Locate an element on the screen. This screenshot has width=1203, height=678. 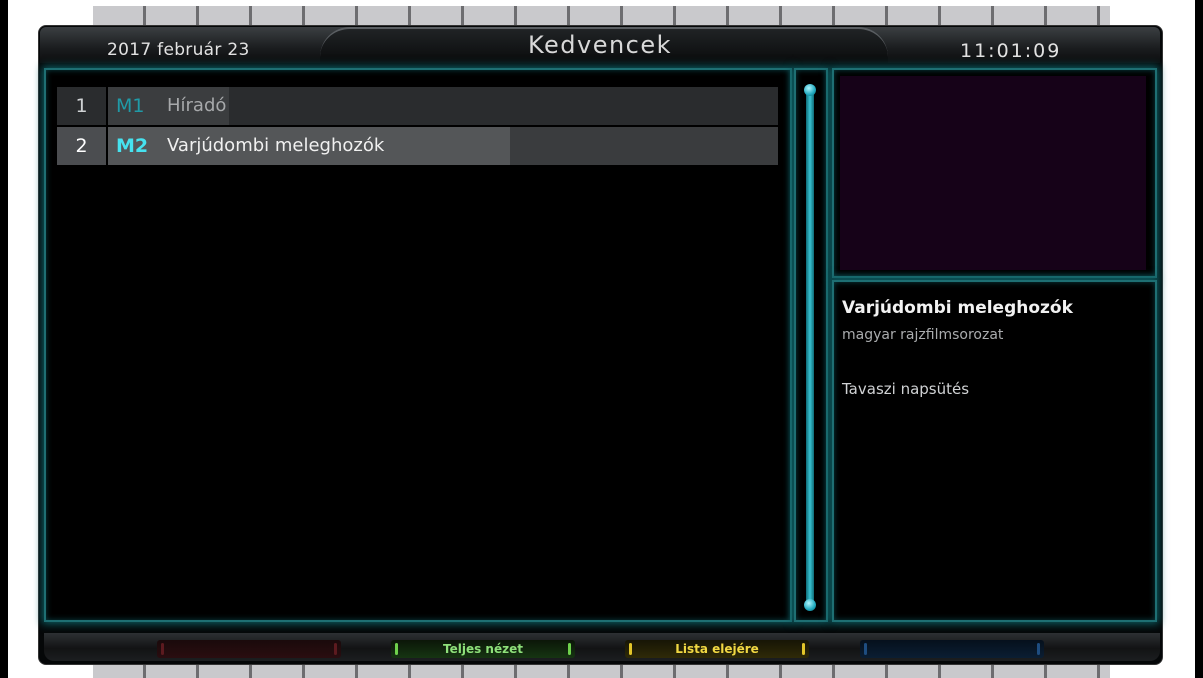
green-key-button: Teljes nézet is located at coordinates (483, 649).